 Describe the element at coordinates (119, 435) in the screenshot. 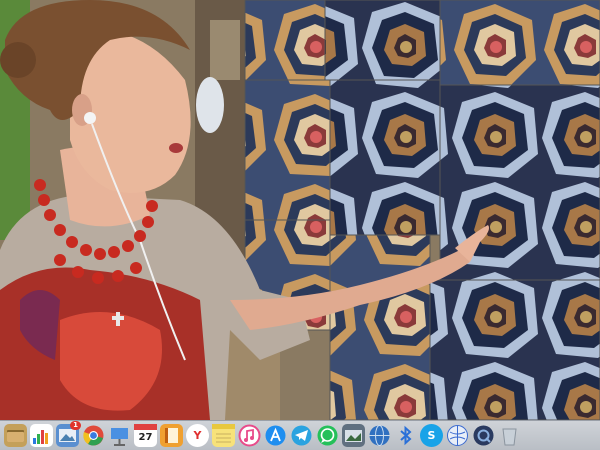

I see `presentation-icon` at that location.